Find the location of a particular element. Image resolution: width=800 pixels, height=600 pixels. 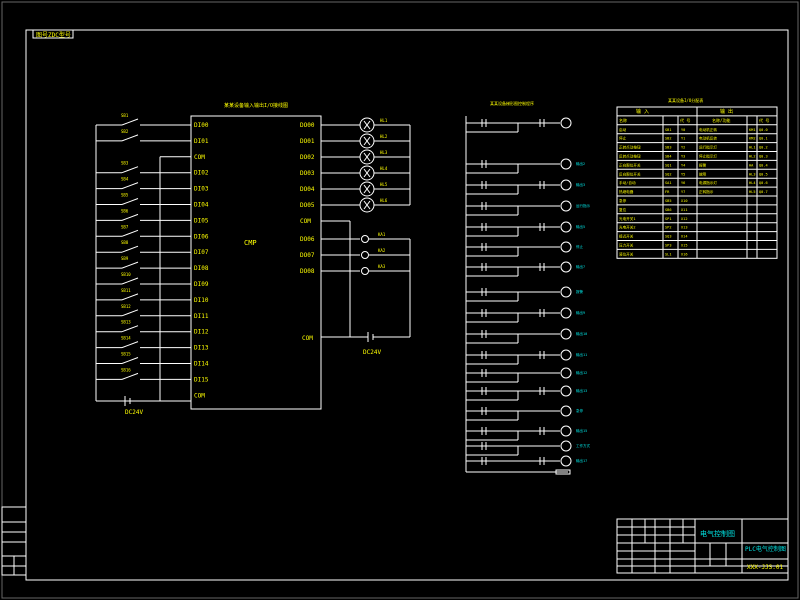

io-subheader: 代 号 is located at coordinates (764, 120).